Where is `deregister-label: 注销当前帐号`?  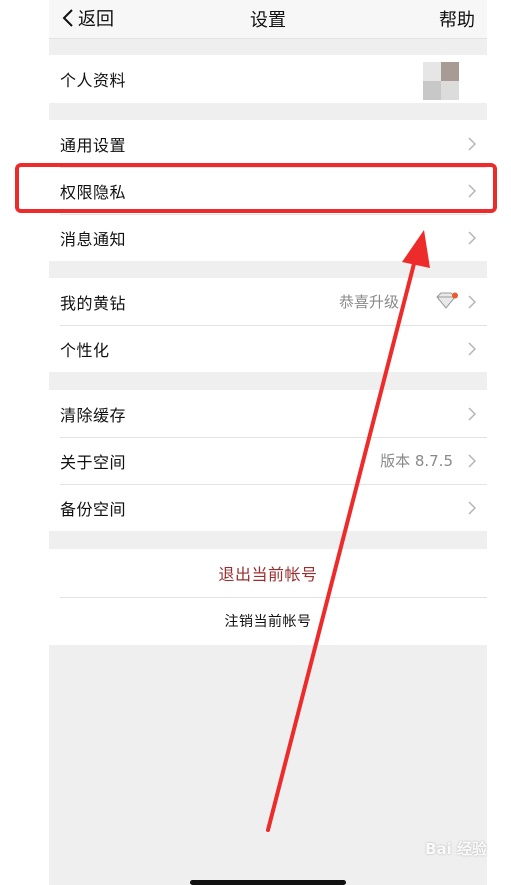
deregister-label: 注销当前帐号 is located at coordinates (268, 622).